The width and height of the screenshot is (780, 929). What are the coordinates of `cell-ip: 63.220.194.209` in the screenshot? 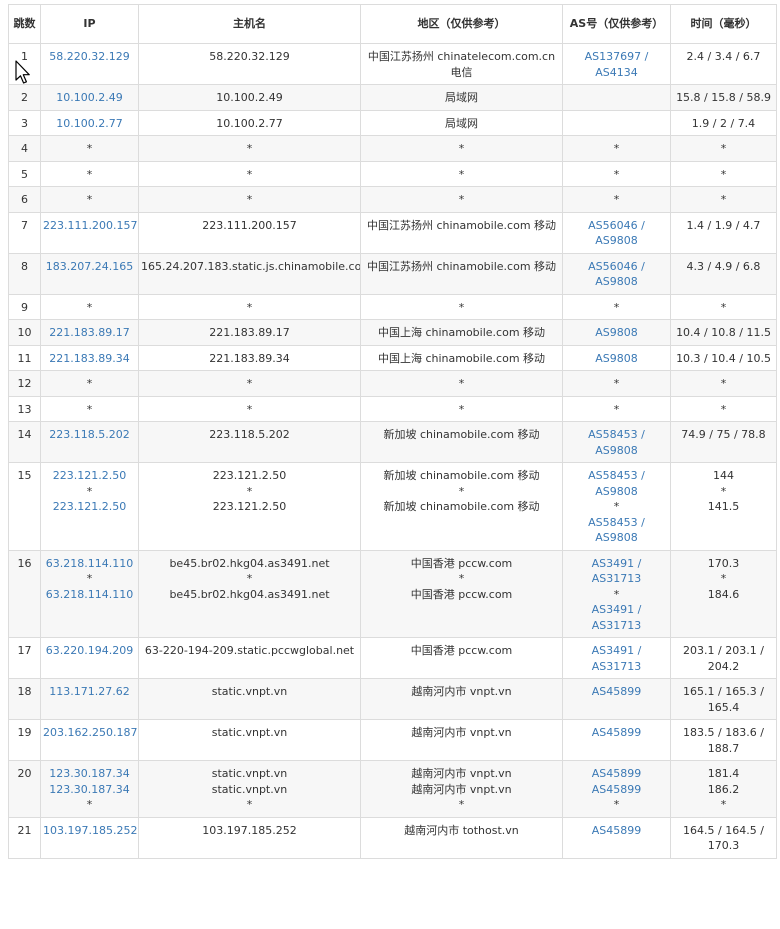 It's located at (89, 658).